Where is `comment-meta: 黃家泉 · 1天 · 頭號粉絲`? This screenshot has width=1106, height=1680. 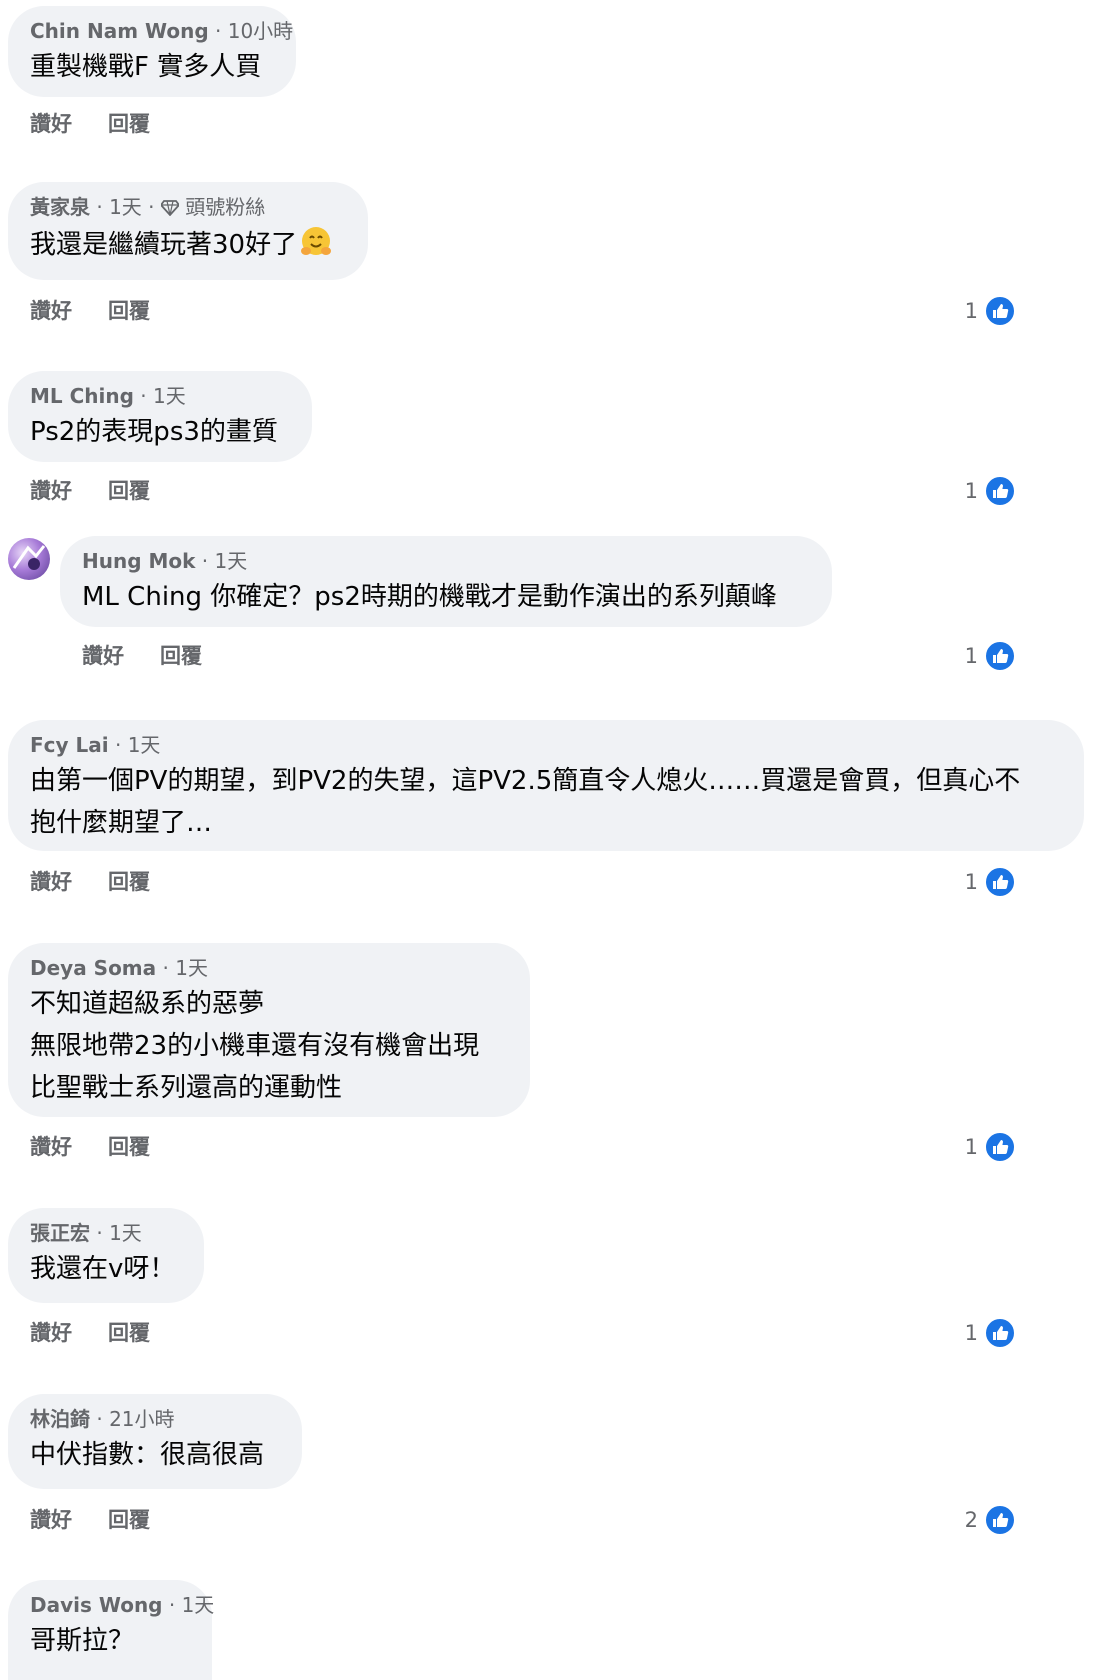 comment-meta: 黃家泉 · 1天 · 頭號粉絲 is located at coordinates (188, 208).